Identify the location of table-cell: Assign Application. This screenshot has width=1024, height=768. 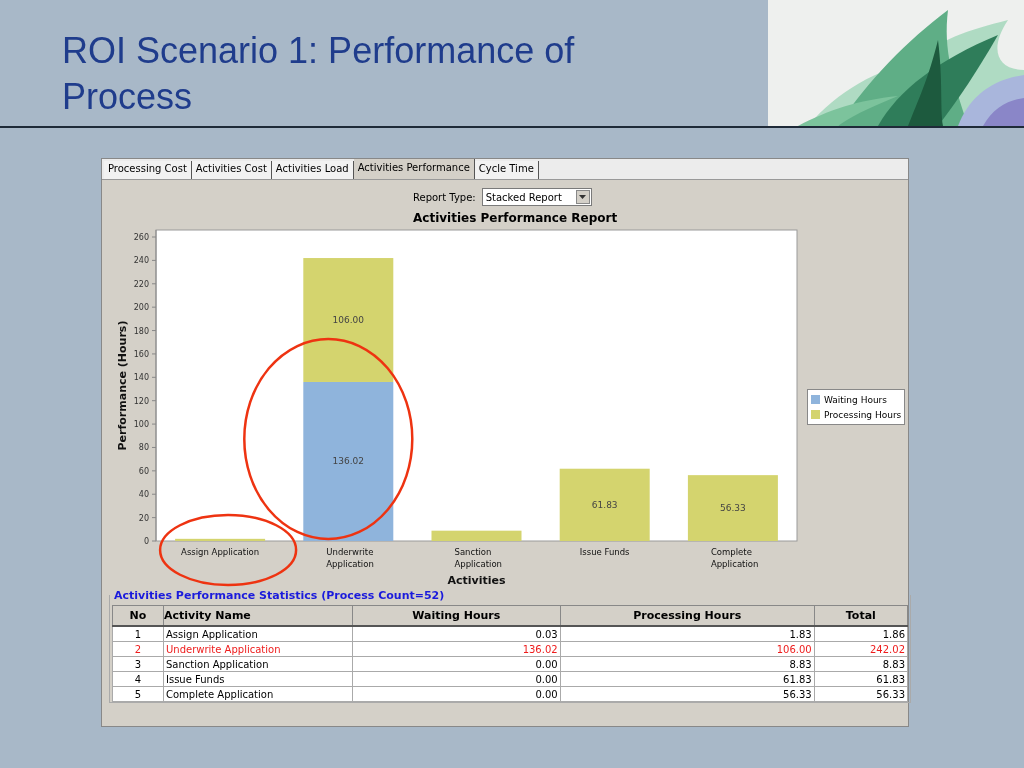
(258, 634).